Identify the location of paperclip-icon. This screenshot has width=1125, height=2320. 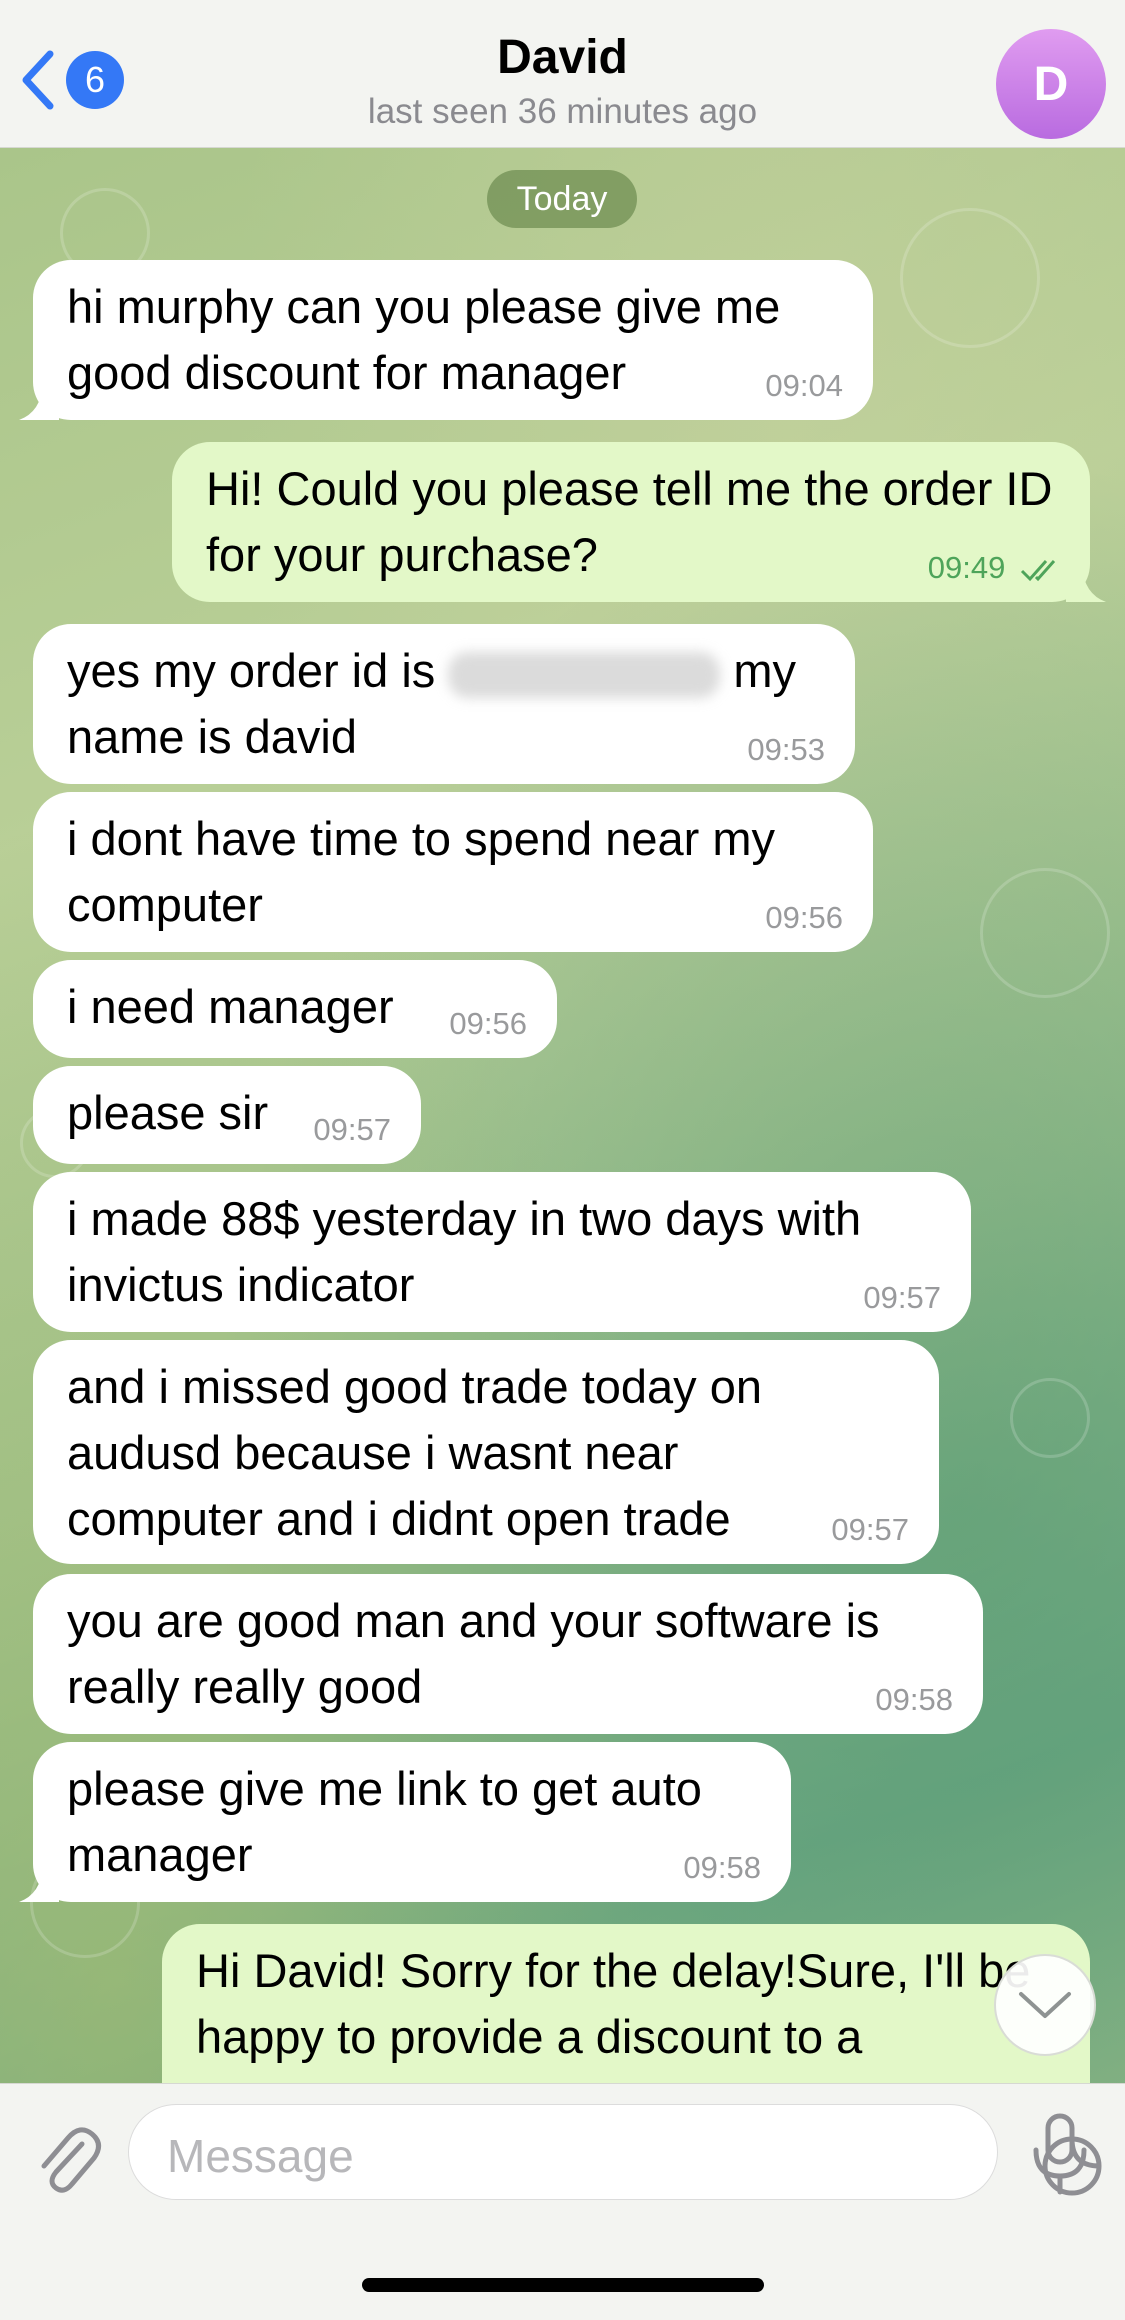
(67, 2159).